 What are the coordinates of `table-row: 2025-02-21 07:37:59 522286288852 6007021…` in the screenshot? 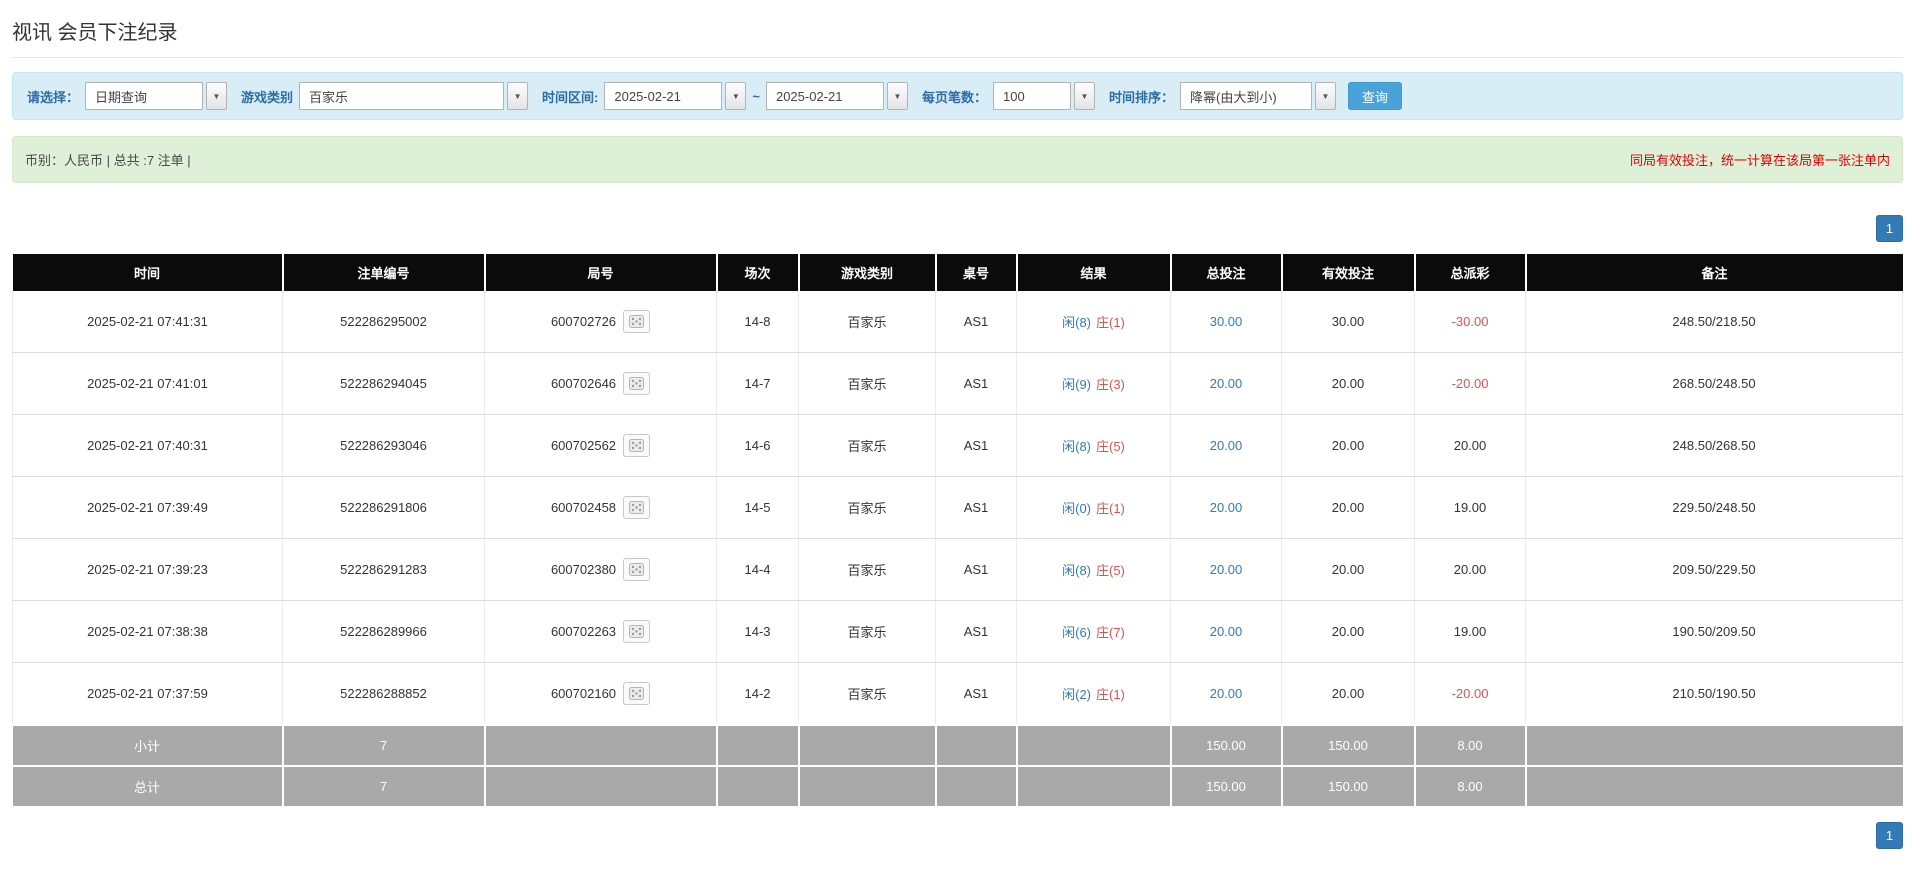 It's located at (957, 694).